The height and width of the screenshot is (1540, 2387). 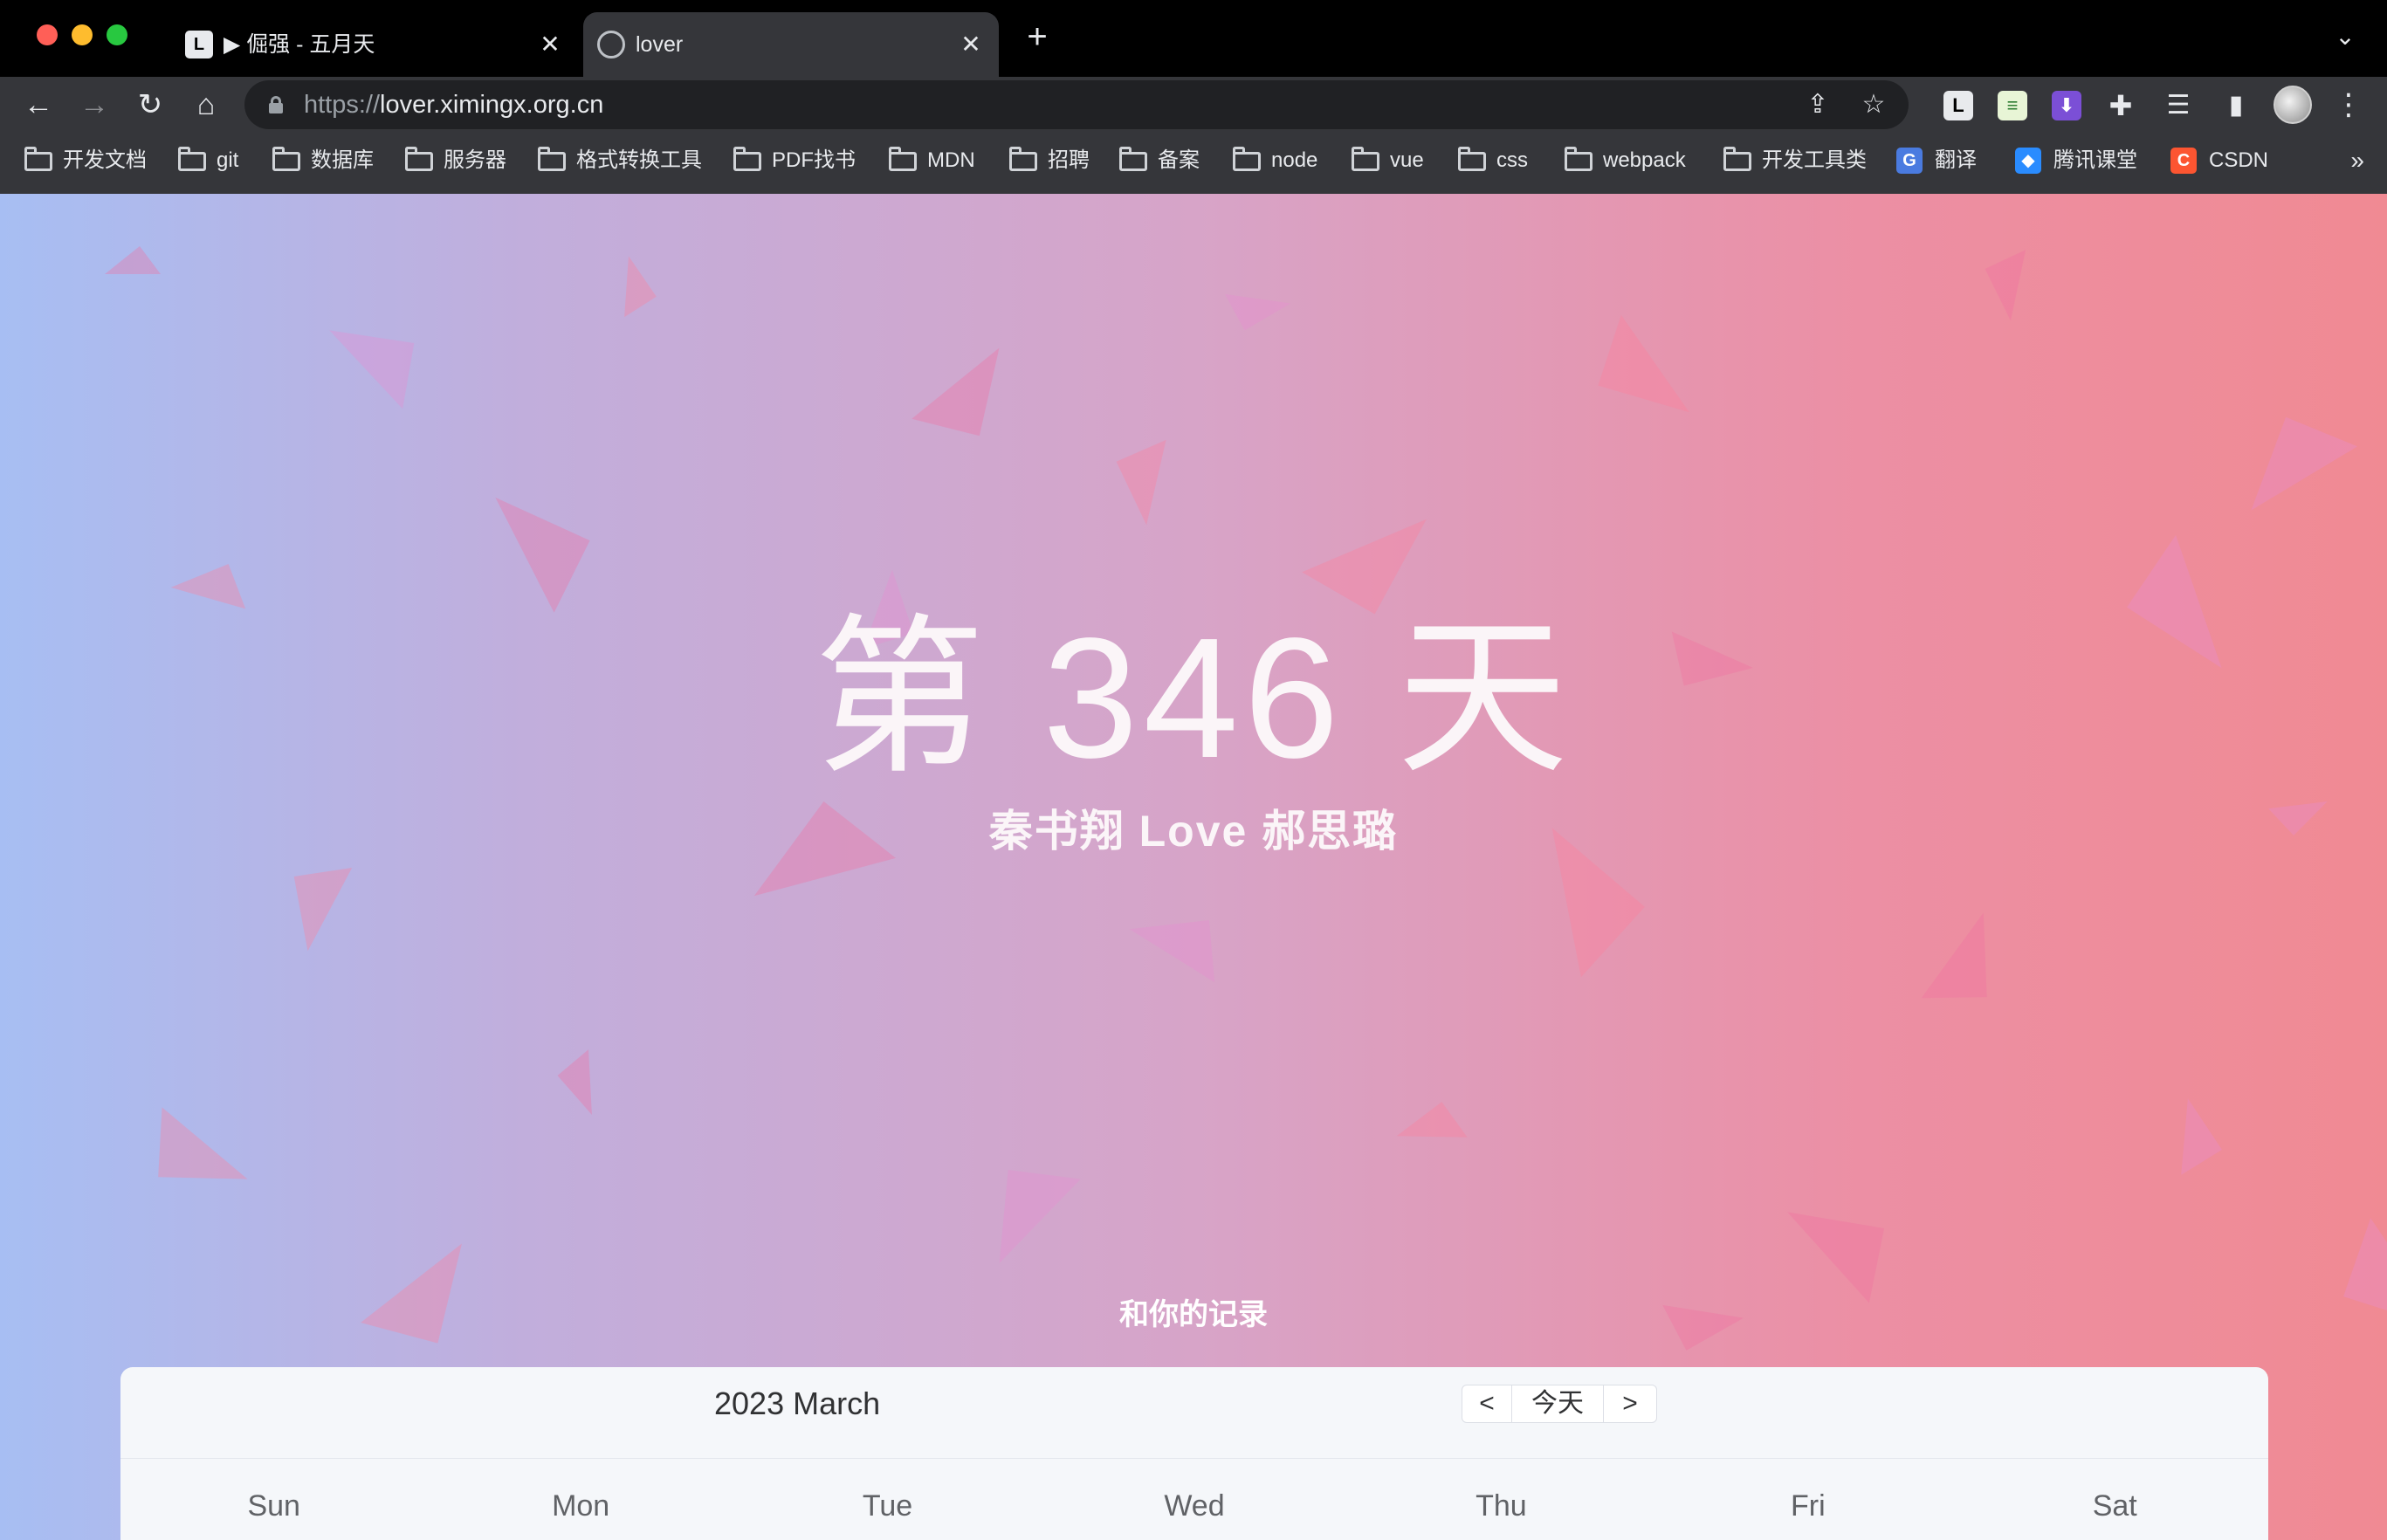 I want to click on bookmark-label: PDF找书, so click(x=814, y=160).